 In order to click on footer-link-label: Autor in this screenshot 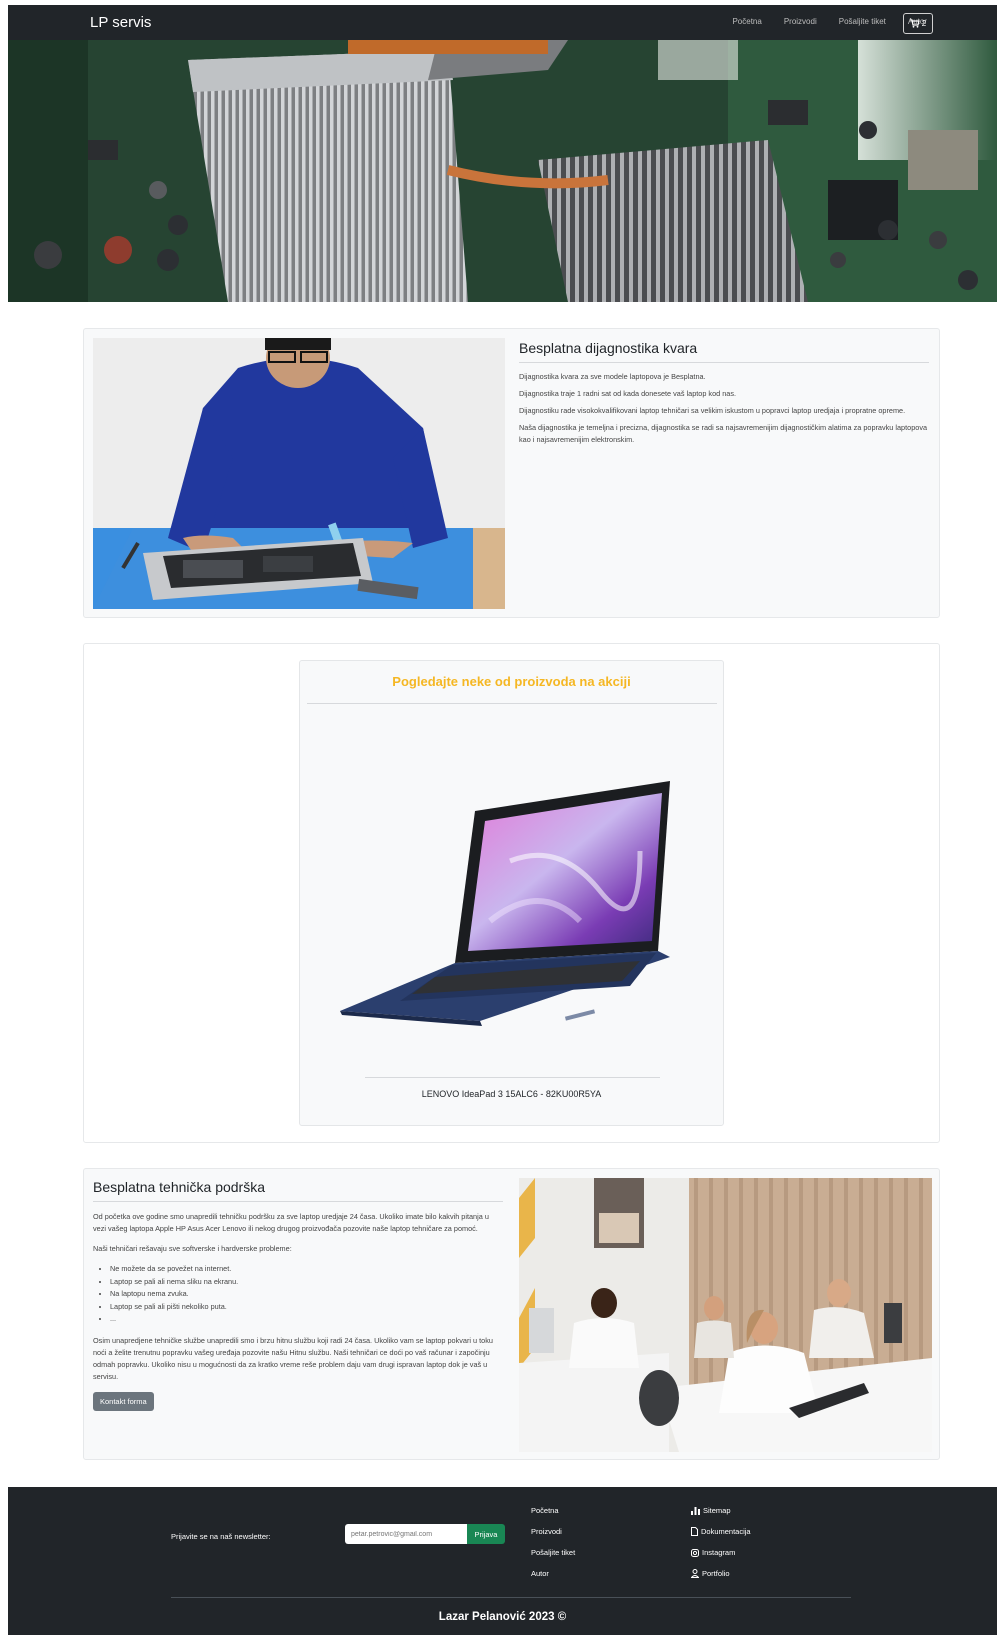, I will do `click(540, 1573)`.